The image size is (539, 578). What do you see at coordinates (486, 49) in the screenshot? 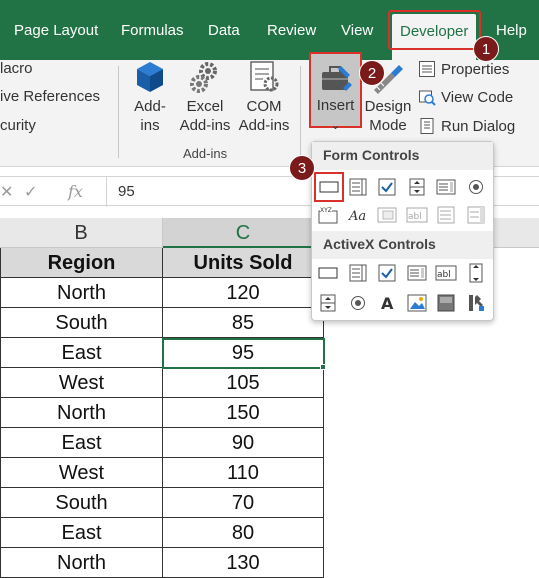
I see `callout-badge-1: 1` at bounding box center [486, 49].